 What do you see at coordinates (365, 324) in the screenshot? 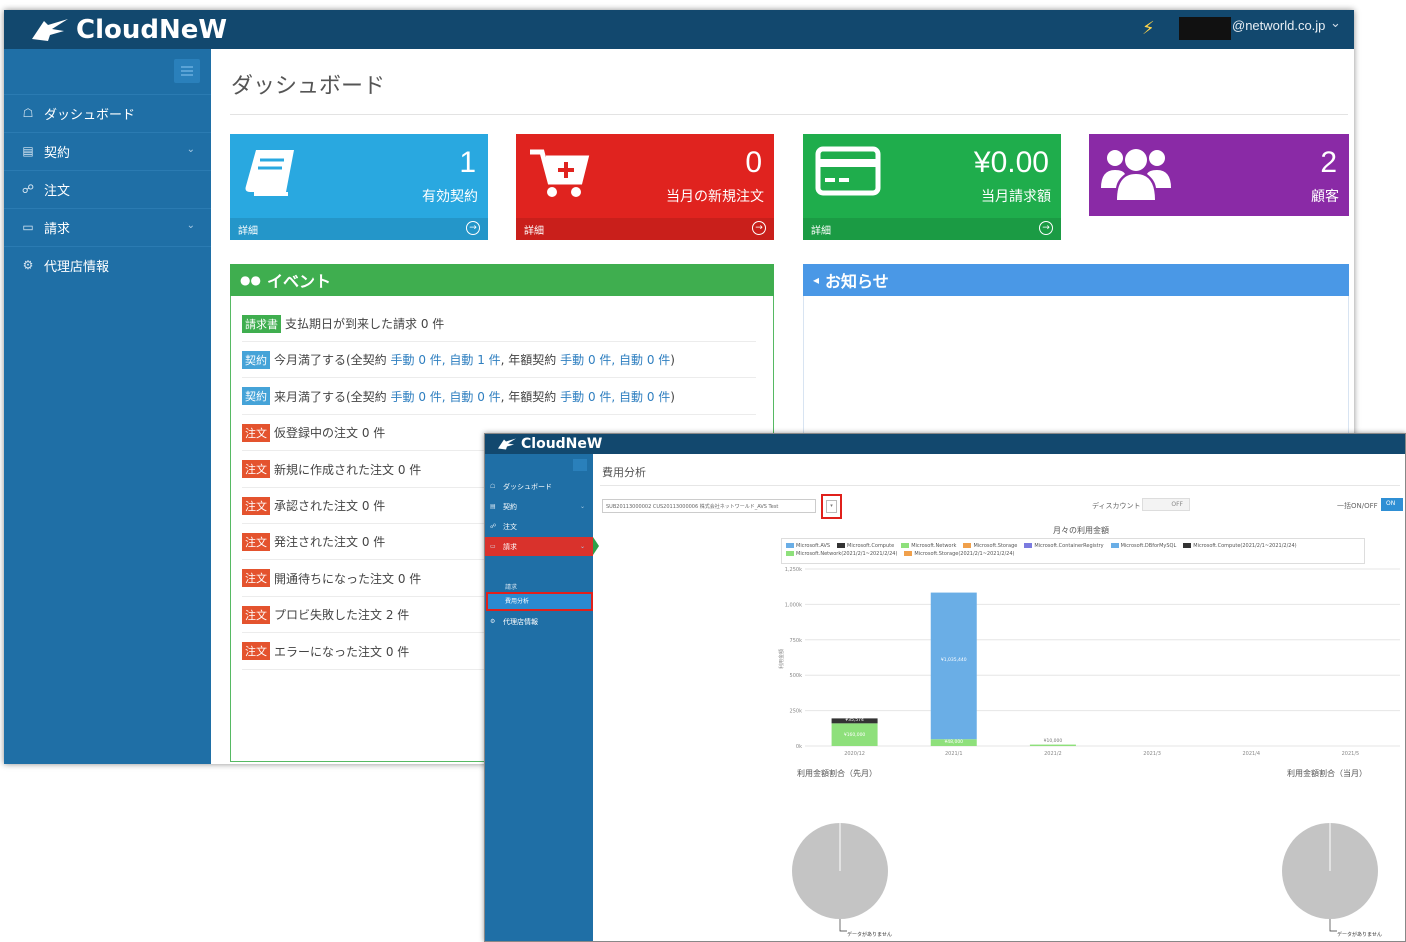
I see `event-text-part: 支払期日が到来した請求 0 件` at bounding box center [365, 324].